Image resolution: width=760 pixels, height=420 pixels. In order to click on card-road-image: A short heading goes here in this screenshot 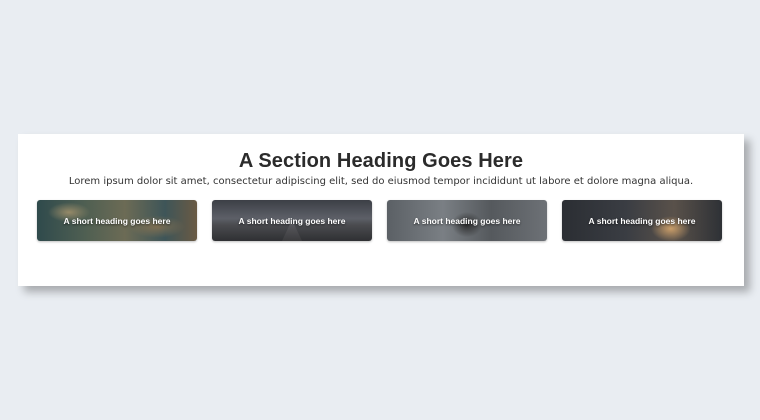, I will do `click(292, 220)`.